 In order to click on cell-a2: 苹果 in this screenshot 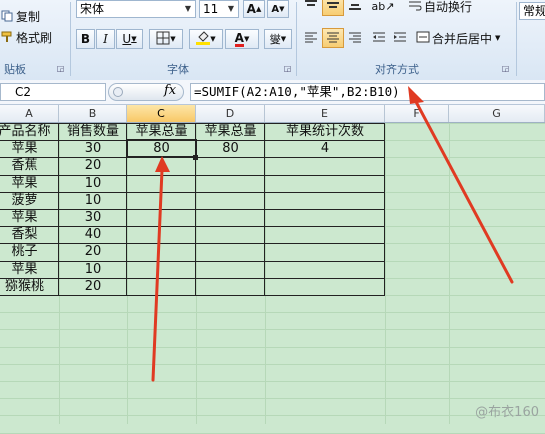, I will do `click(29, 149)`.